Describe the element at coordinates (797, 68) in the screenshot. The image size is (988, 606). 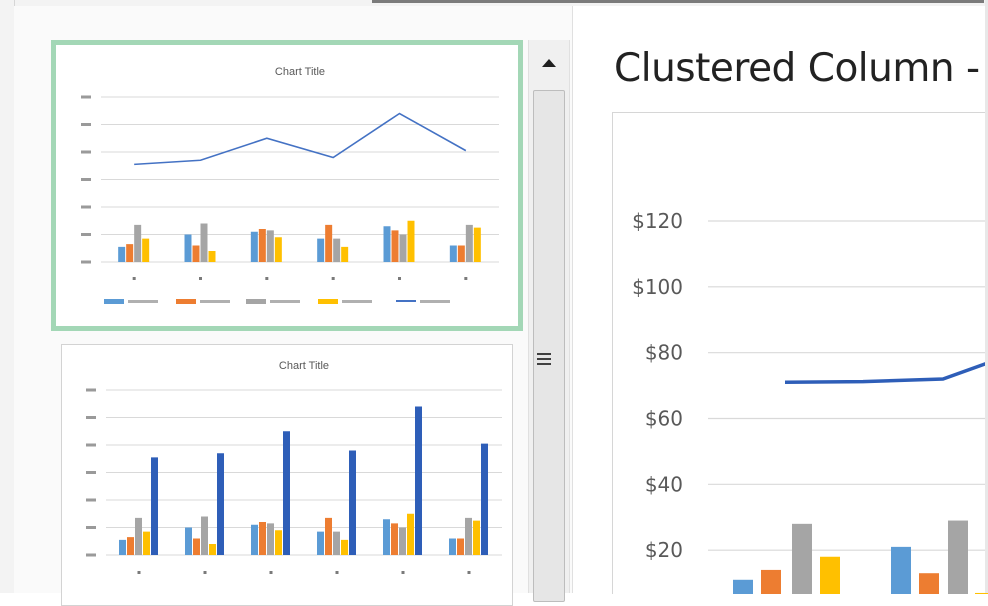
I see `preview-title: Clustered Column -` at that location.